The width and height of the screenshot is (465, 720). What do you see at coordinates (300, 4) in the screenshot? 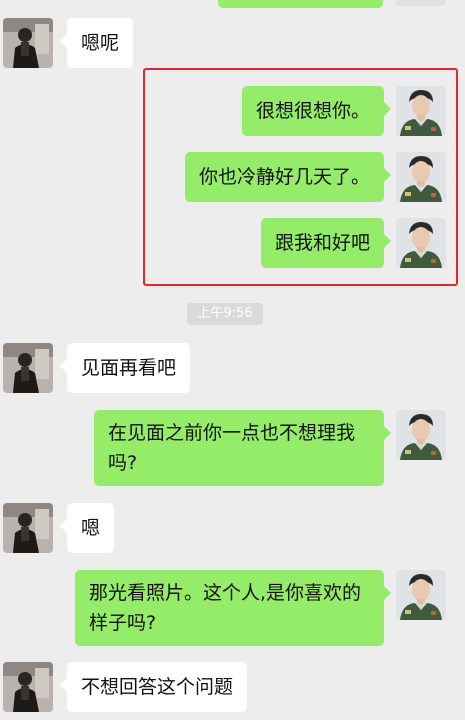
I see `partial-sent-bubble` at bounding box center [300, 4].